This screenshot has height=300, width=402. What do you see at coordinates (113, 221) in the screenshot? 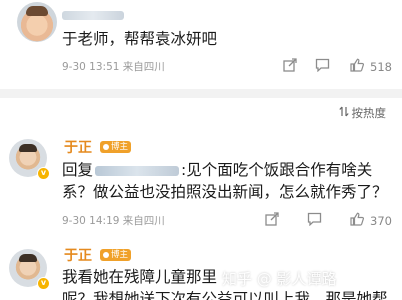
I see `comment-meta: 9-30 14:19 来自四川` at bounding box center [113, 221].